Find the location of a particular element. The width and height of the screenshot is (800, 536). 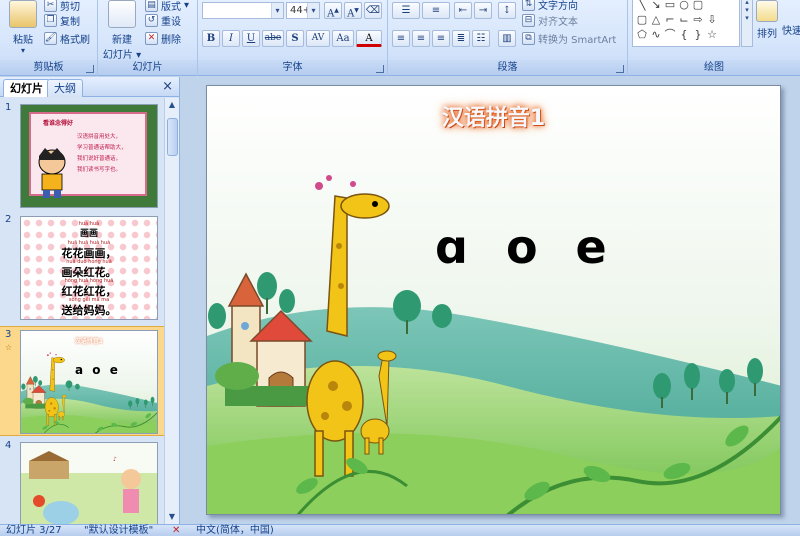

elbow-icon: ⌙ is located at coordinates (684, 20).